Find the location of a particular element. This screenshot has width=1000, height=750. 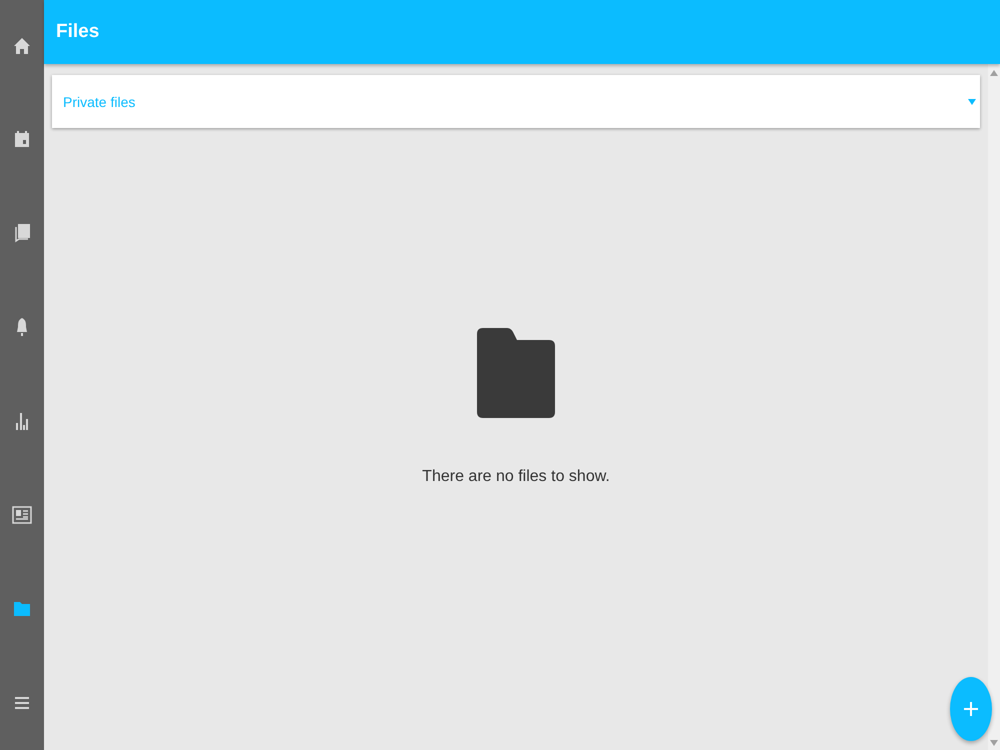

bell-icon is located at coordinates (22, 327).